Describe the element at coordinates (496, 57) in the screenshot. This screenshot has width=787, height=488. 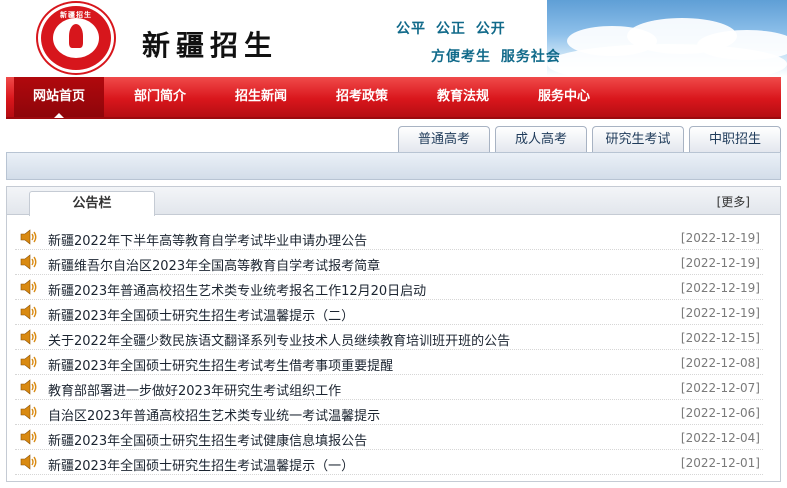
I see `slogan-line-2: 方便考生 服务社会` at that location.